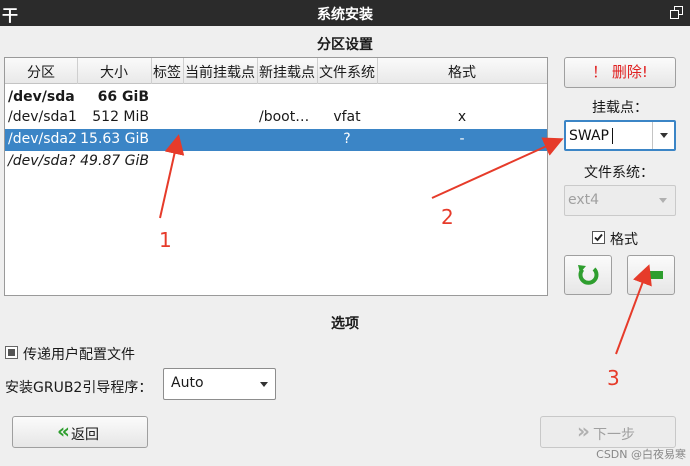 The height and width of the screenshot is (466, 690). Describe the element at coordinates (41, 97) in the screenshot. I see `partition-cell: /dev/sda` at that location.